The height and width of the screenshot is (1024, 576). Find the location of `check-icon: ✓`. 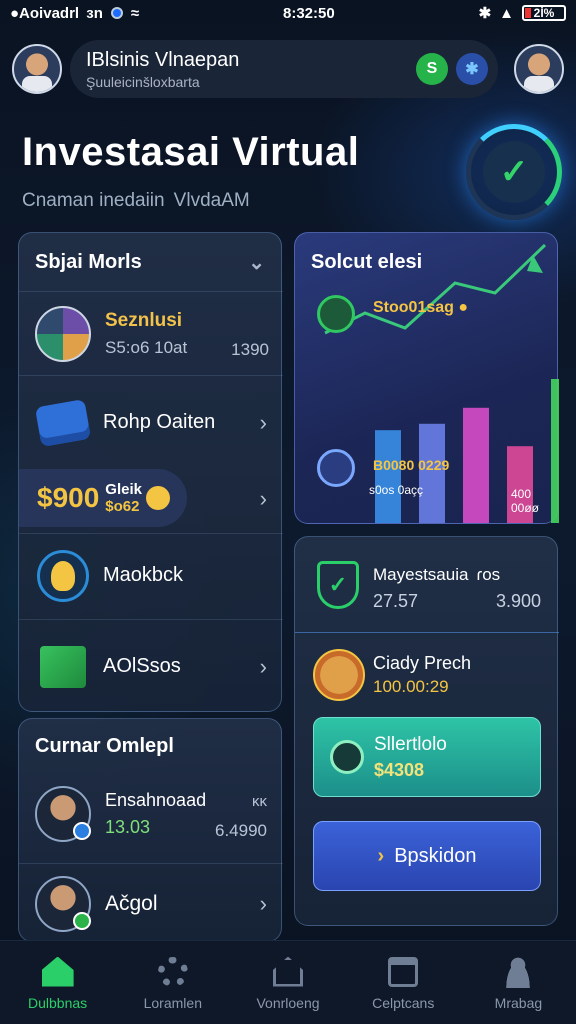

check-icon: ✓ is located at coordinates (514, 172).